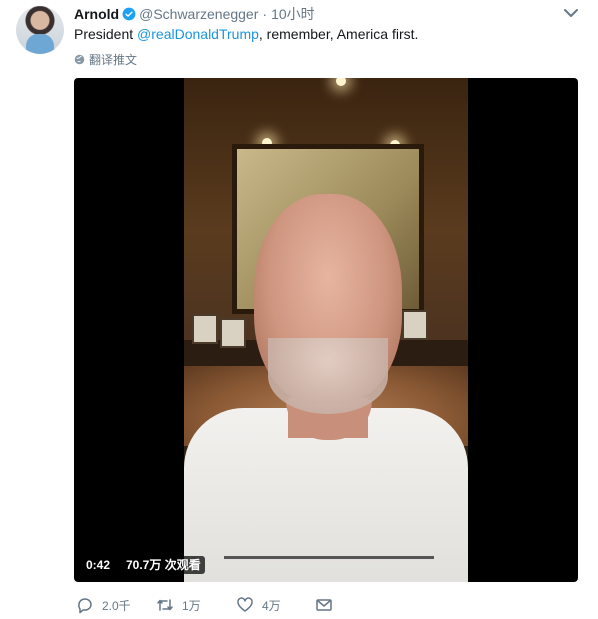  I want to click on author-name: Arnold, so click(96, 14).